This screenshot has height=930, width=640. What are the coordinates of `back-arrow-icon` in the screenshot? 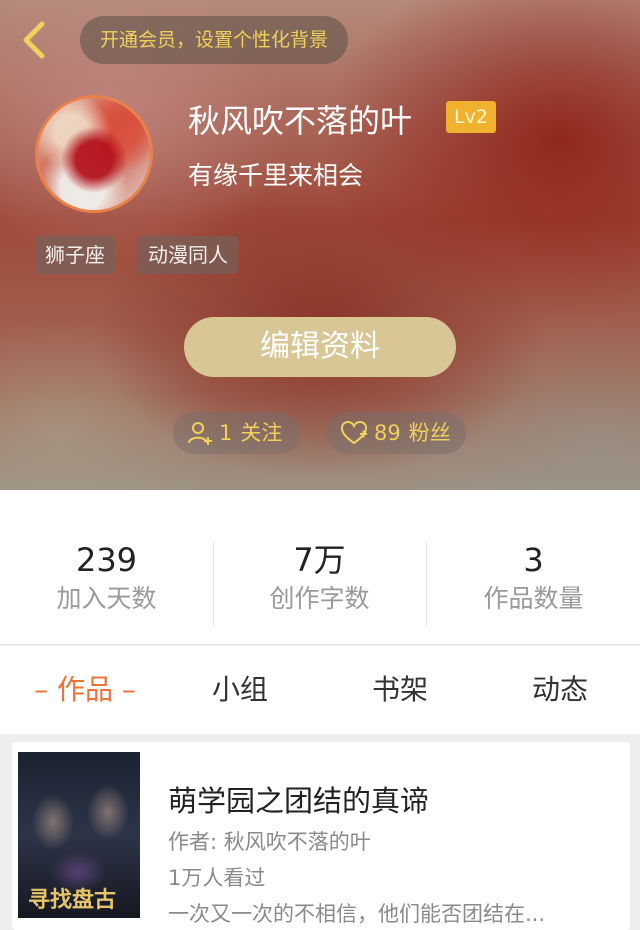 It's located at (34, 40).